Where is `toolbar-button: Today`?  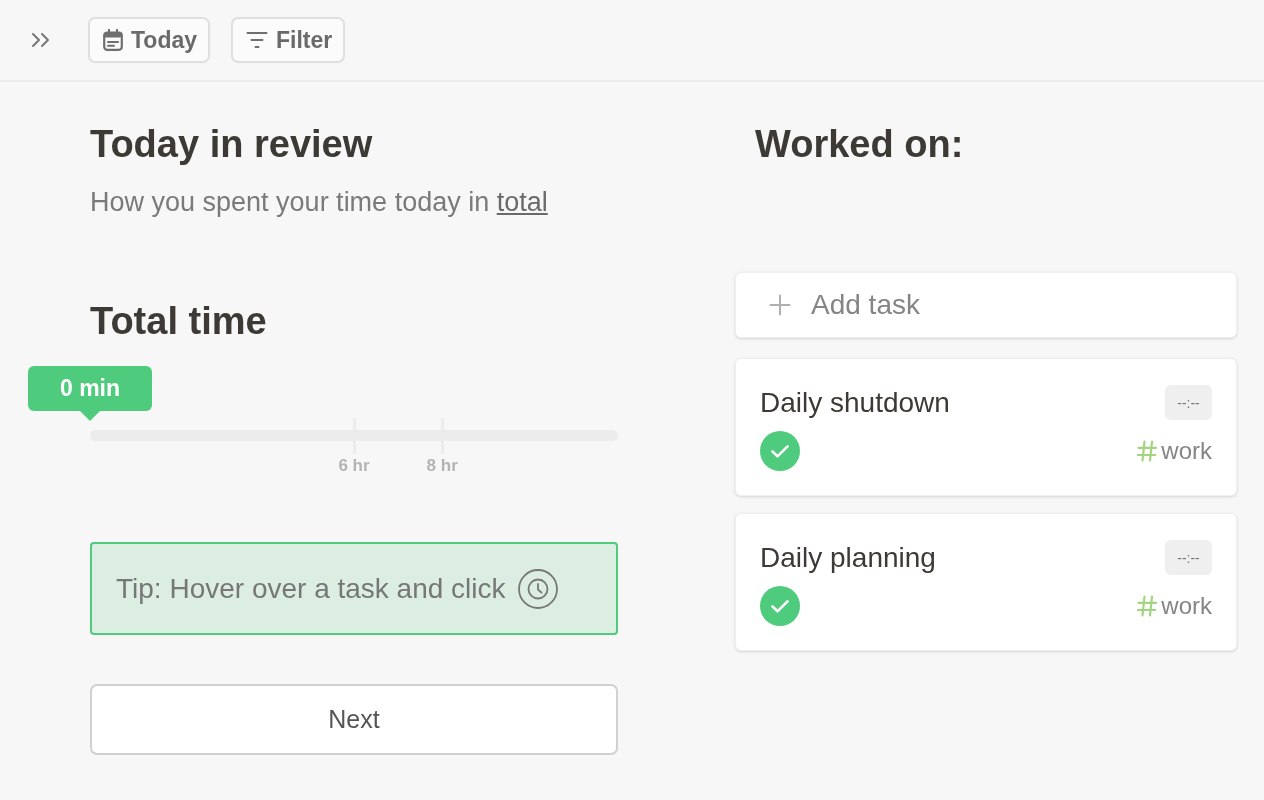 toolbar-button: Today is located at coordinates (149, 40).